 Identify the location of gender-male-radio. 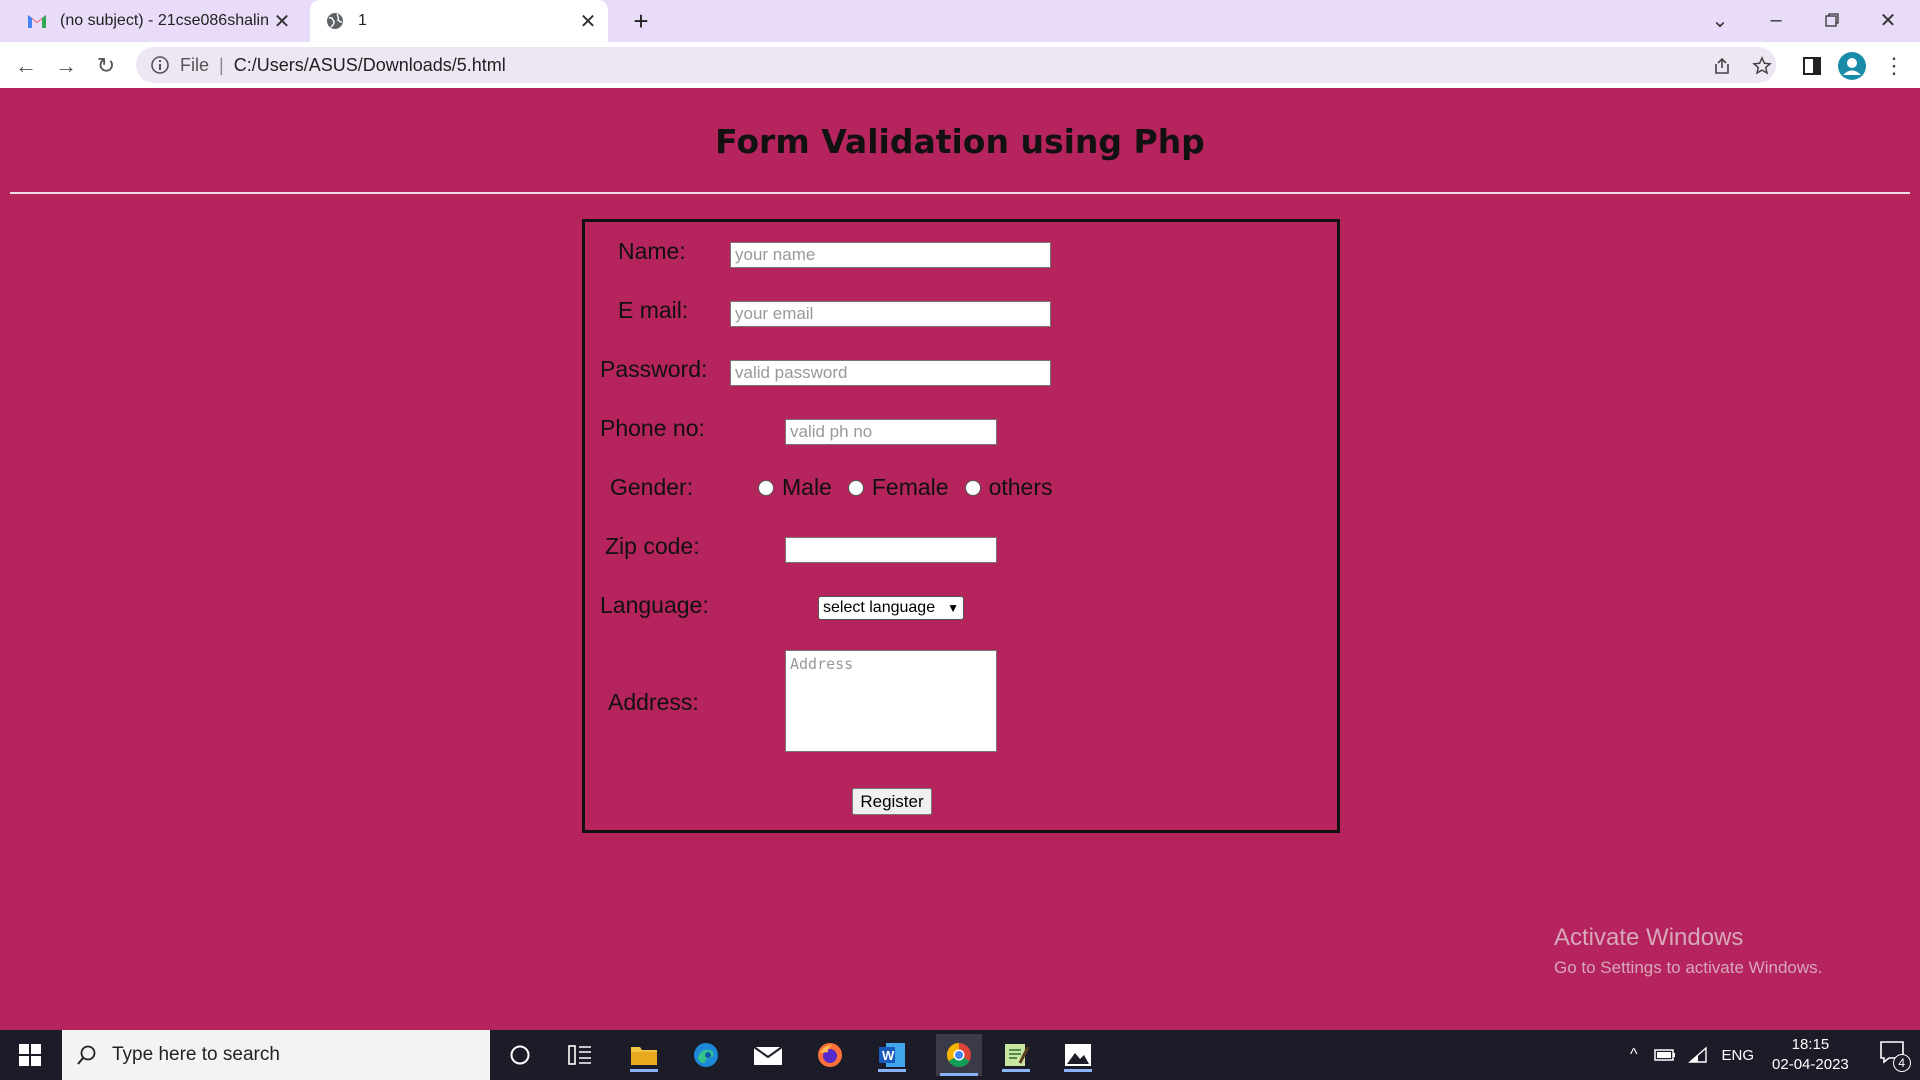
(766, 487).